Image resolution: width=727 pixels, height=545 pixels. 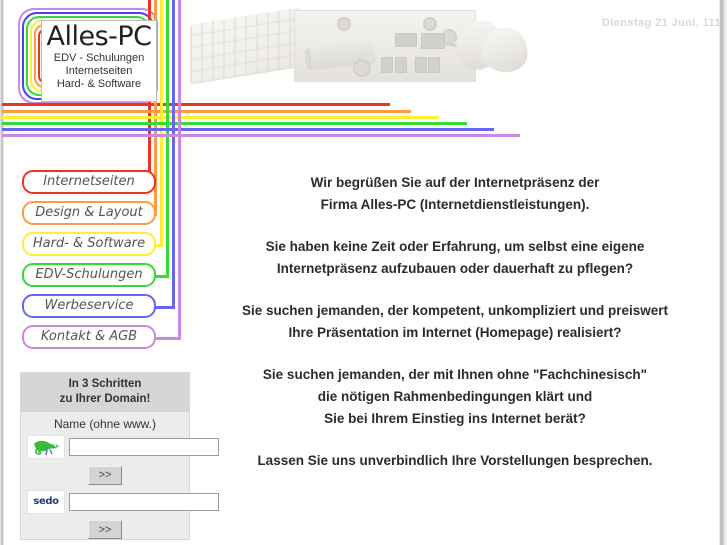 I want to click on chameleon-glyph, so click(x=46, y=447).